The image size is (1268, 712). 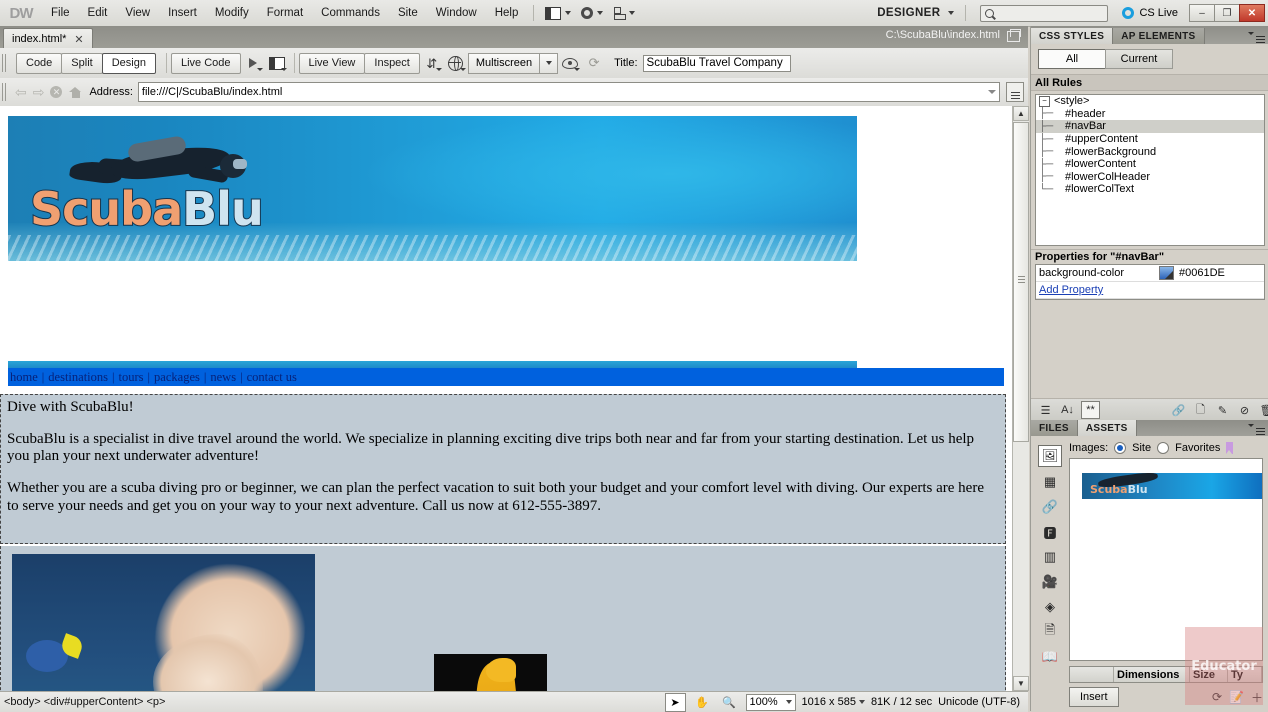 I want to click on property-row: background-color #0061DE, so click(x=1150, y=273).